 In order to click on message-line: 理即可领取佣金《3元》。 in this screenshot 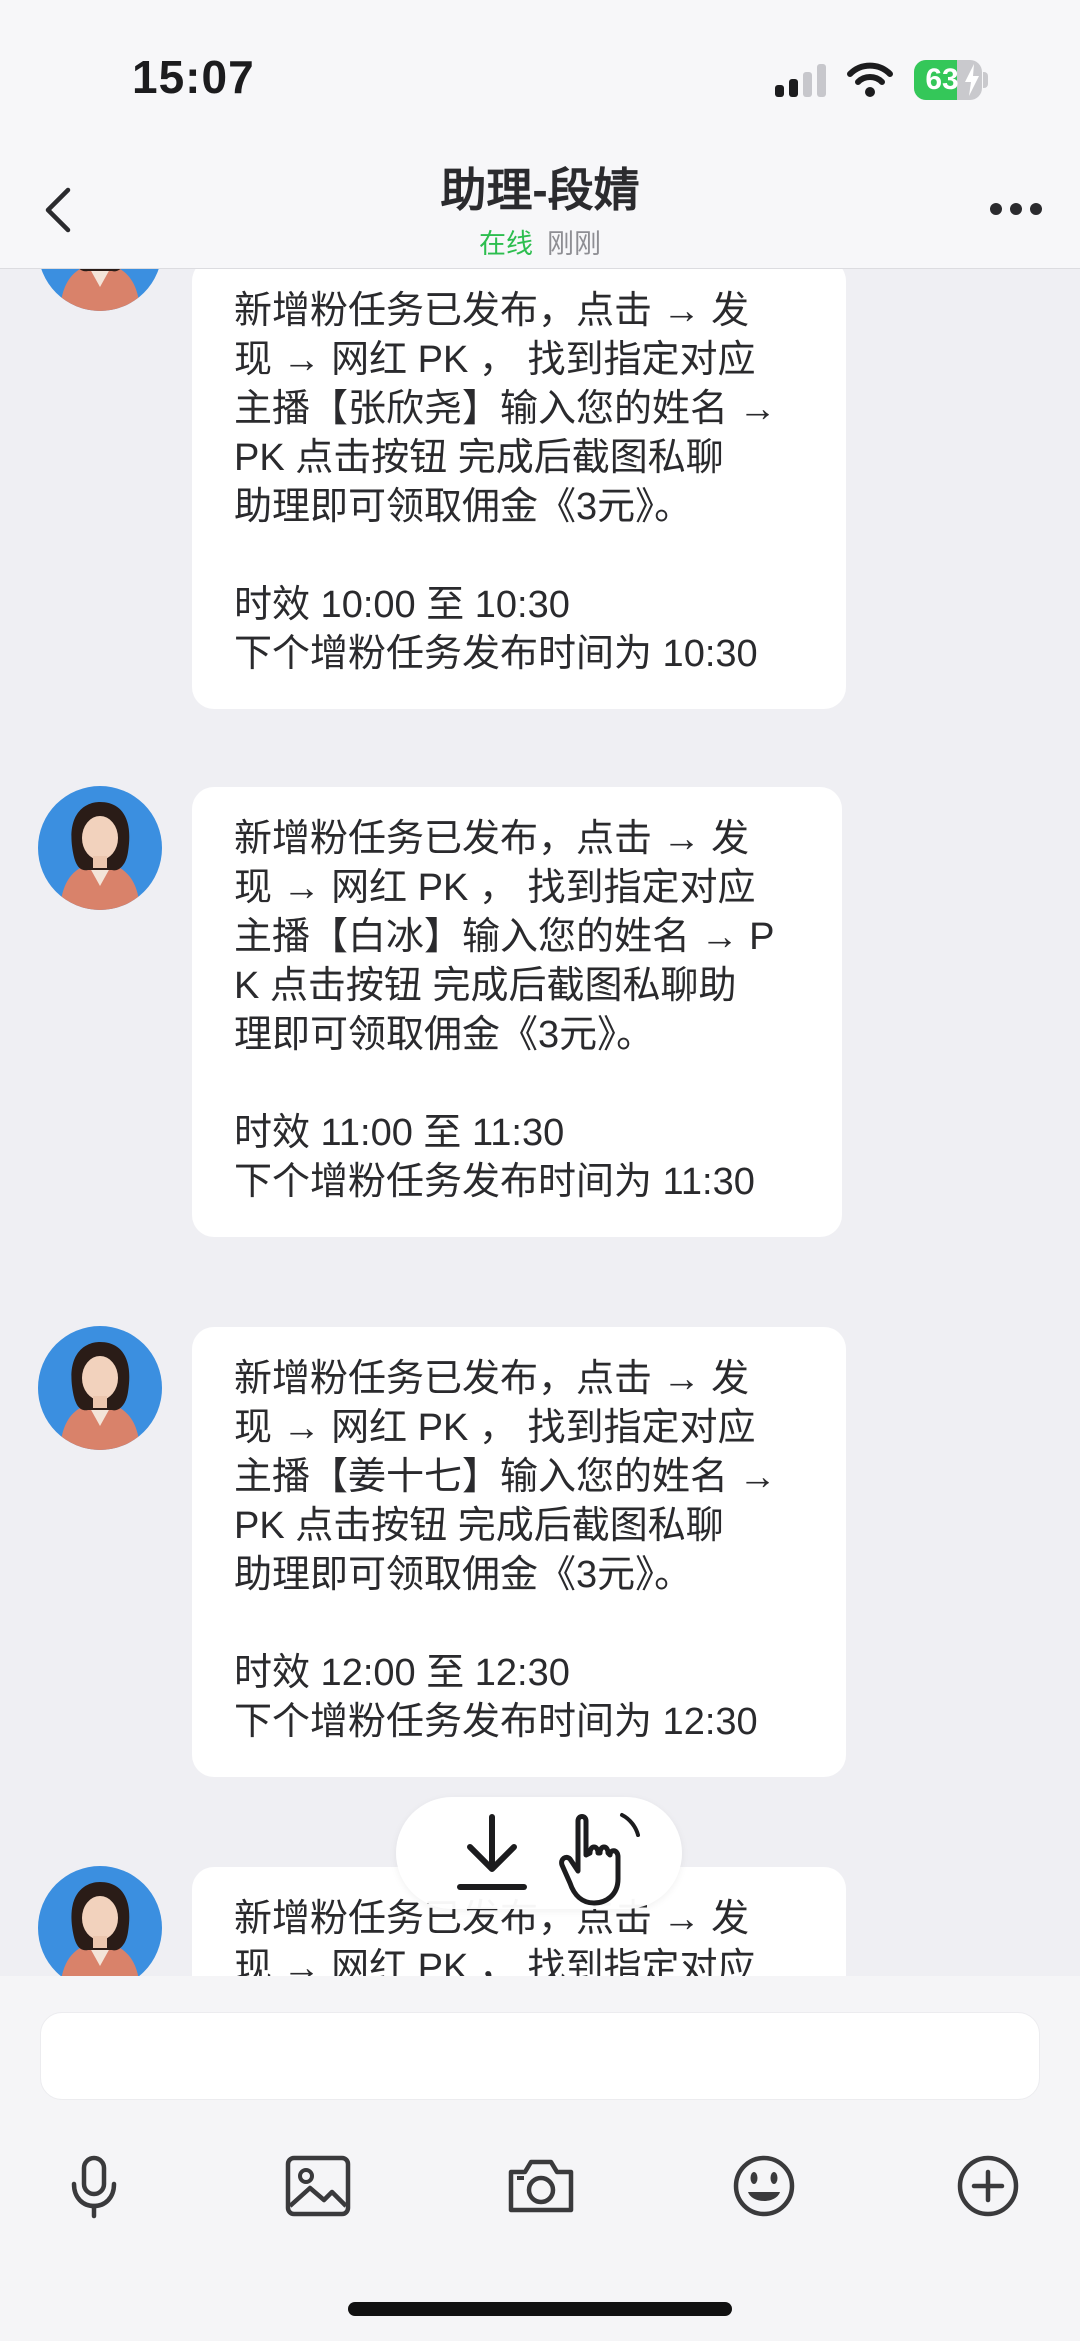, I will do `click(444, 1035)`.